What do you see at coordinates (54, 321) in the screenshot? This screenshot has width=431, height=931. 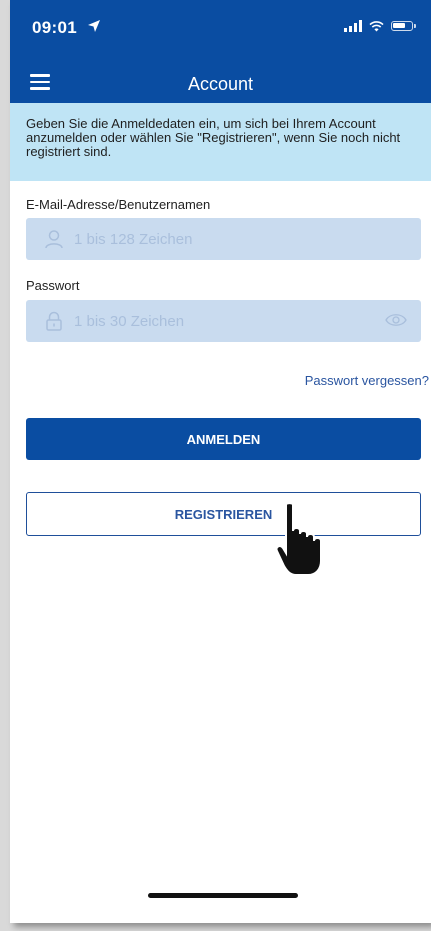 I see `lock-icon` at bounding box center [54, 321].